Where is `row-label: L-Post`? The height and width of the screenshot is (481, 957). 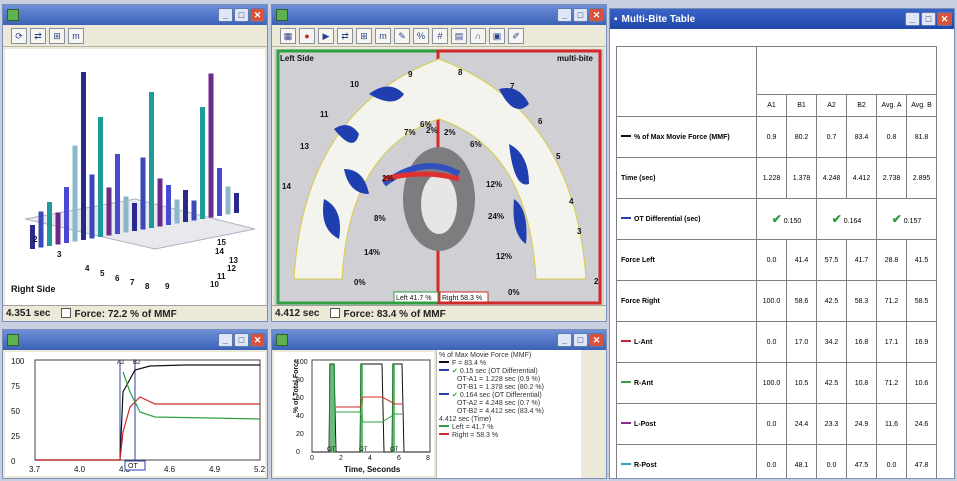 row-label: L-Post is located at coordinates (686, 424).